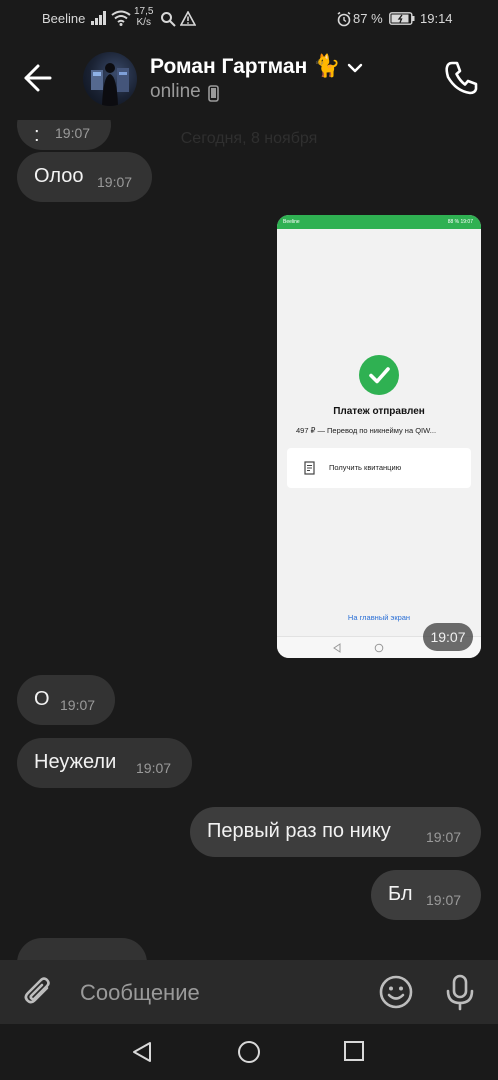 Image resolution: width=498 pixels, height=1080 pixels. Describe the element at coordinates (379, 411) in the screenshot. I see `payment-title: Платеж отправлен` at that location.